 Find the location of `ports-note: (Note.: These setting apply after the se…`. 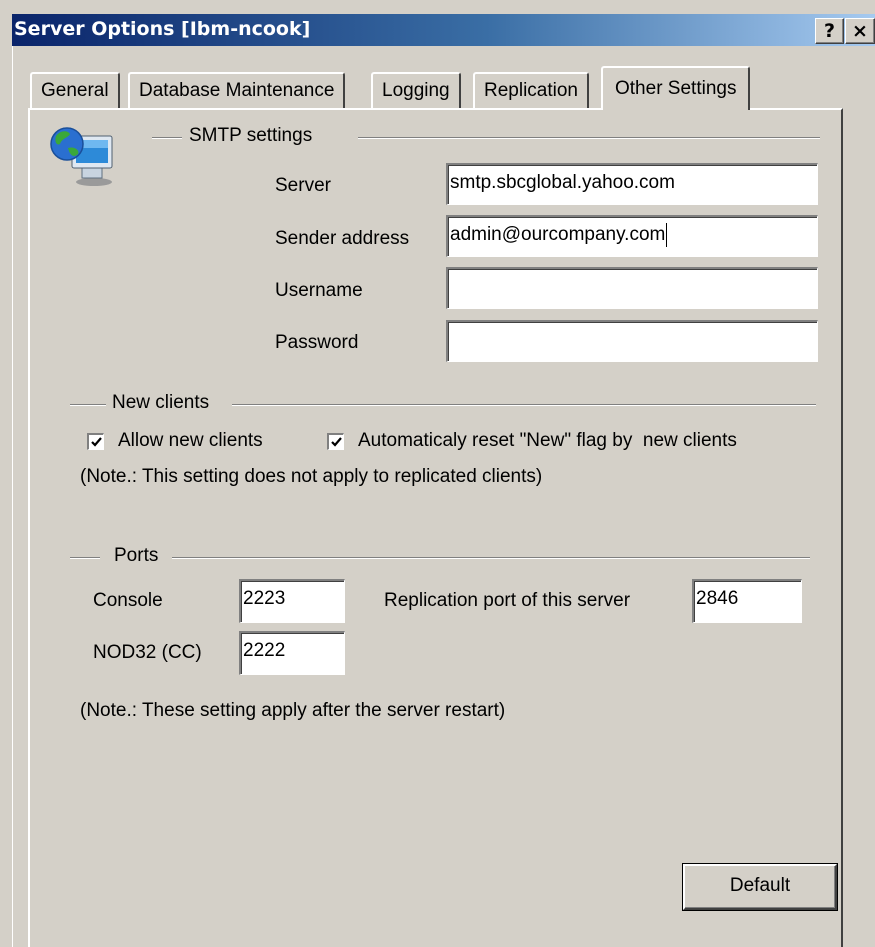

ports-note: (Note.: These setting apply after the se… is located at coordinates (293, 710).